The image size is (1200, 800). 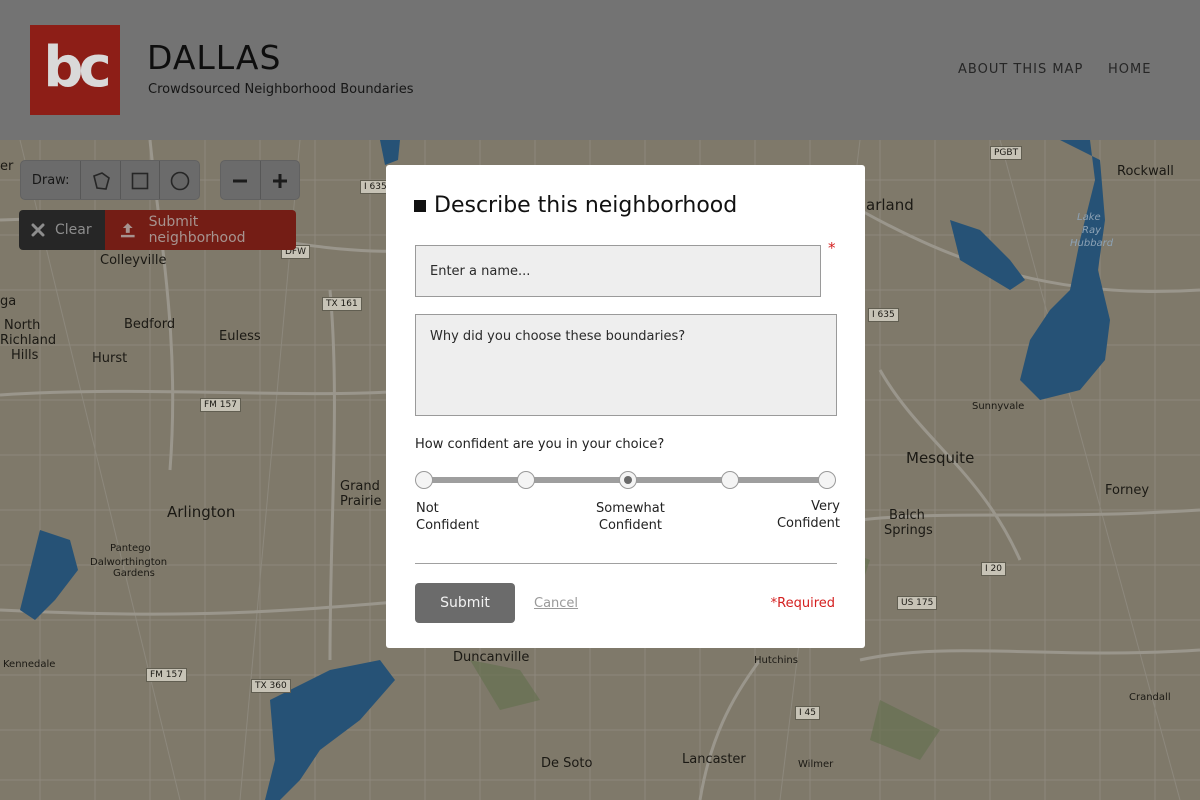 I want to click on highway-shield: I 45, so click(x=807, y=713).